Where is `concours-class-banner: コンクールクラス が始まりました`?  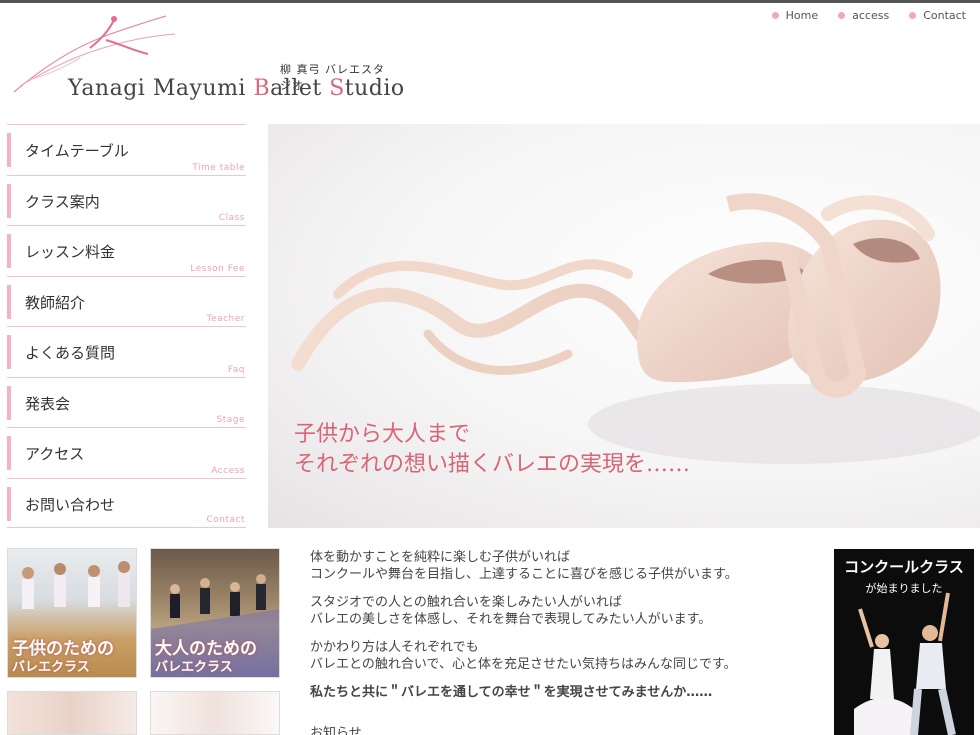
concours-class-banner: コンクールクラス が始まりました is located at coordinates (904, 642).